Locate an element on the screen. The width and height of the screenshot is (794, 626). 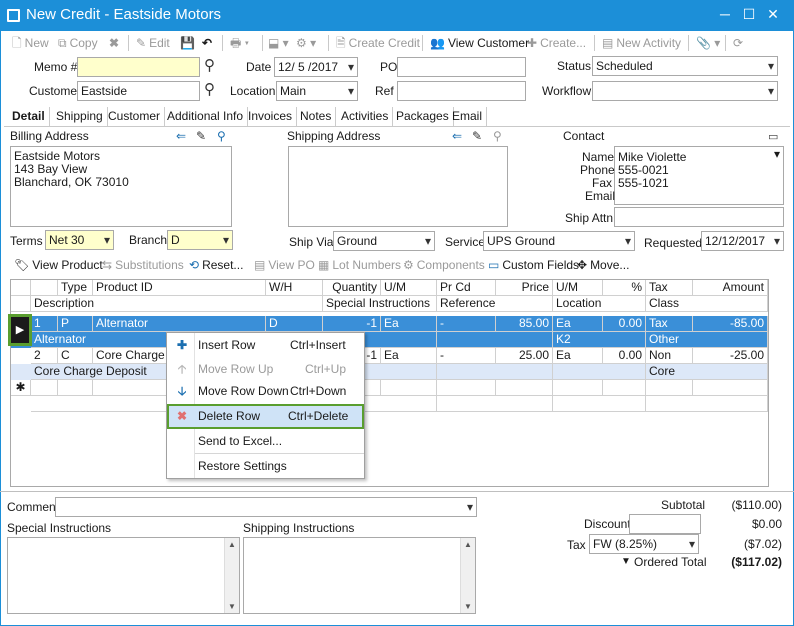
new-row: ✱ is located at coordinates (389, 388).